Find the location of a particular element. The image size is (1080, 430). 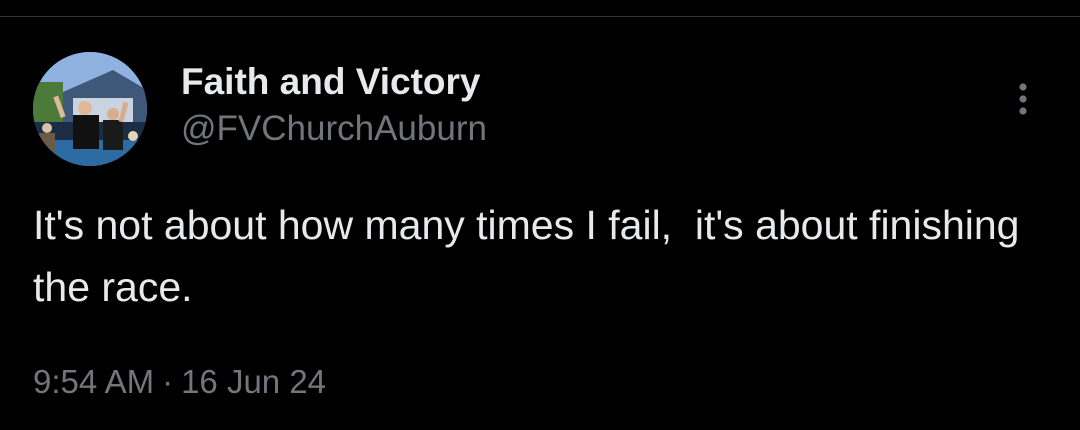

author-info: Faith and Victory @FVChurchAuburn is located at coordinates (334, 105).